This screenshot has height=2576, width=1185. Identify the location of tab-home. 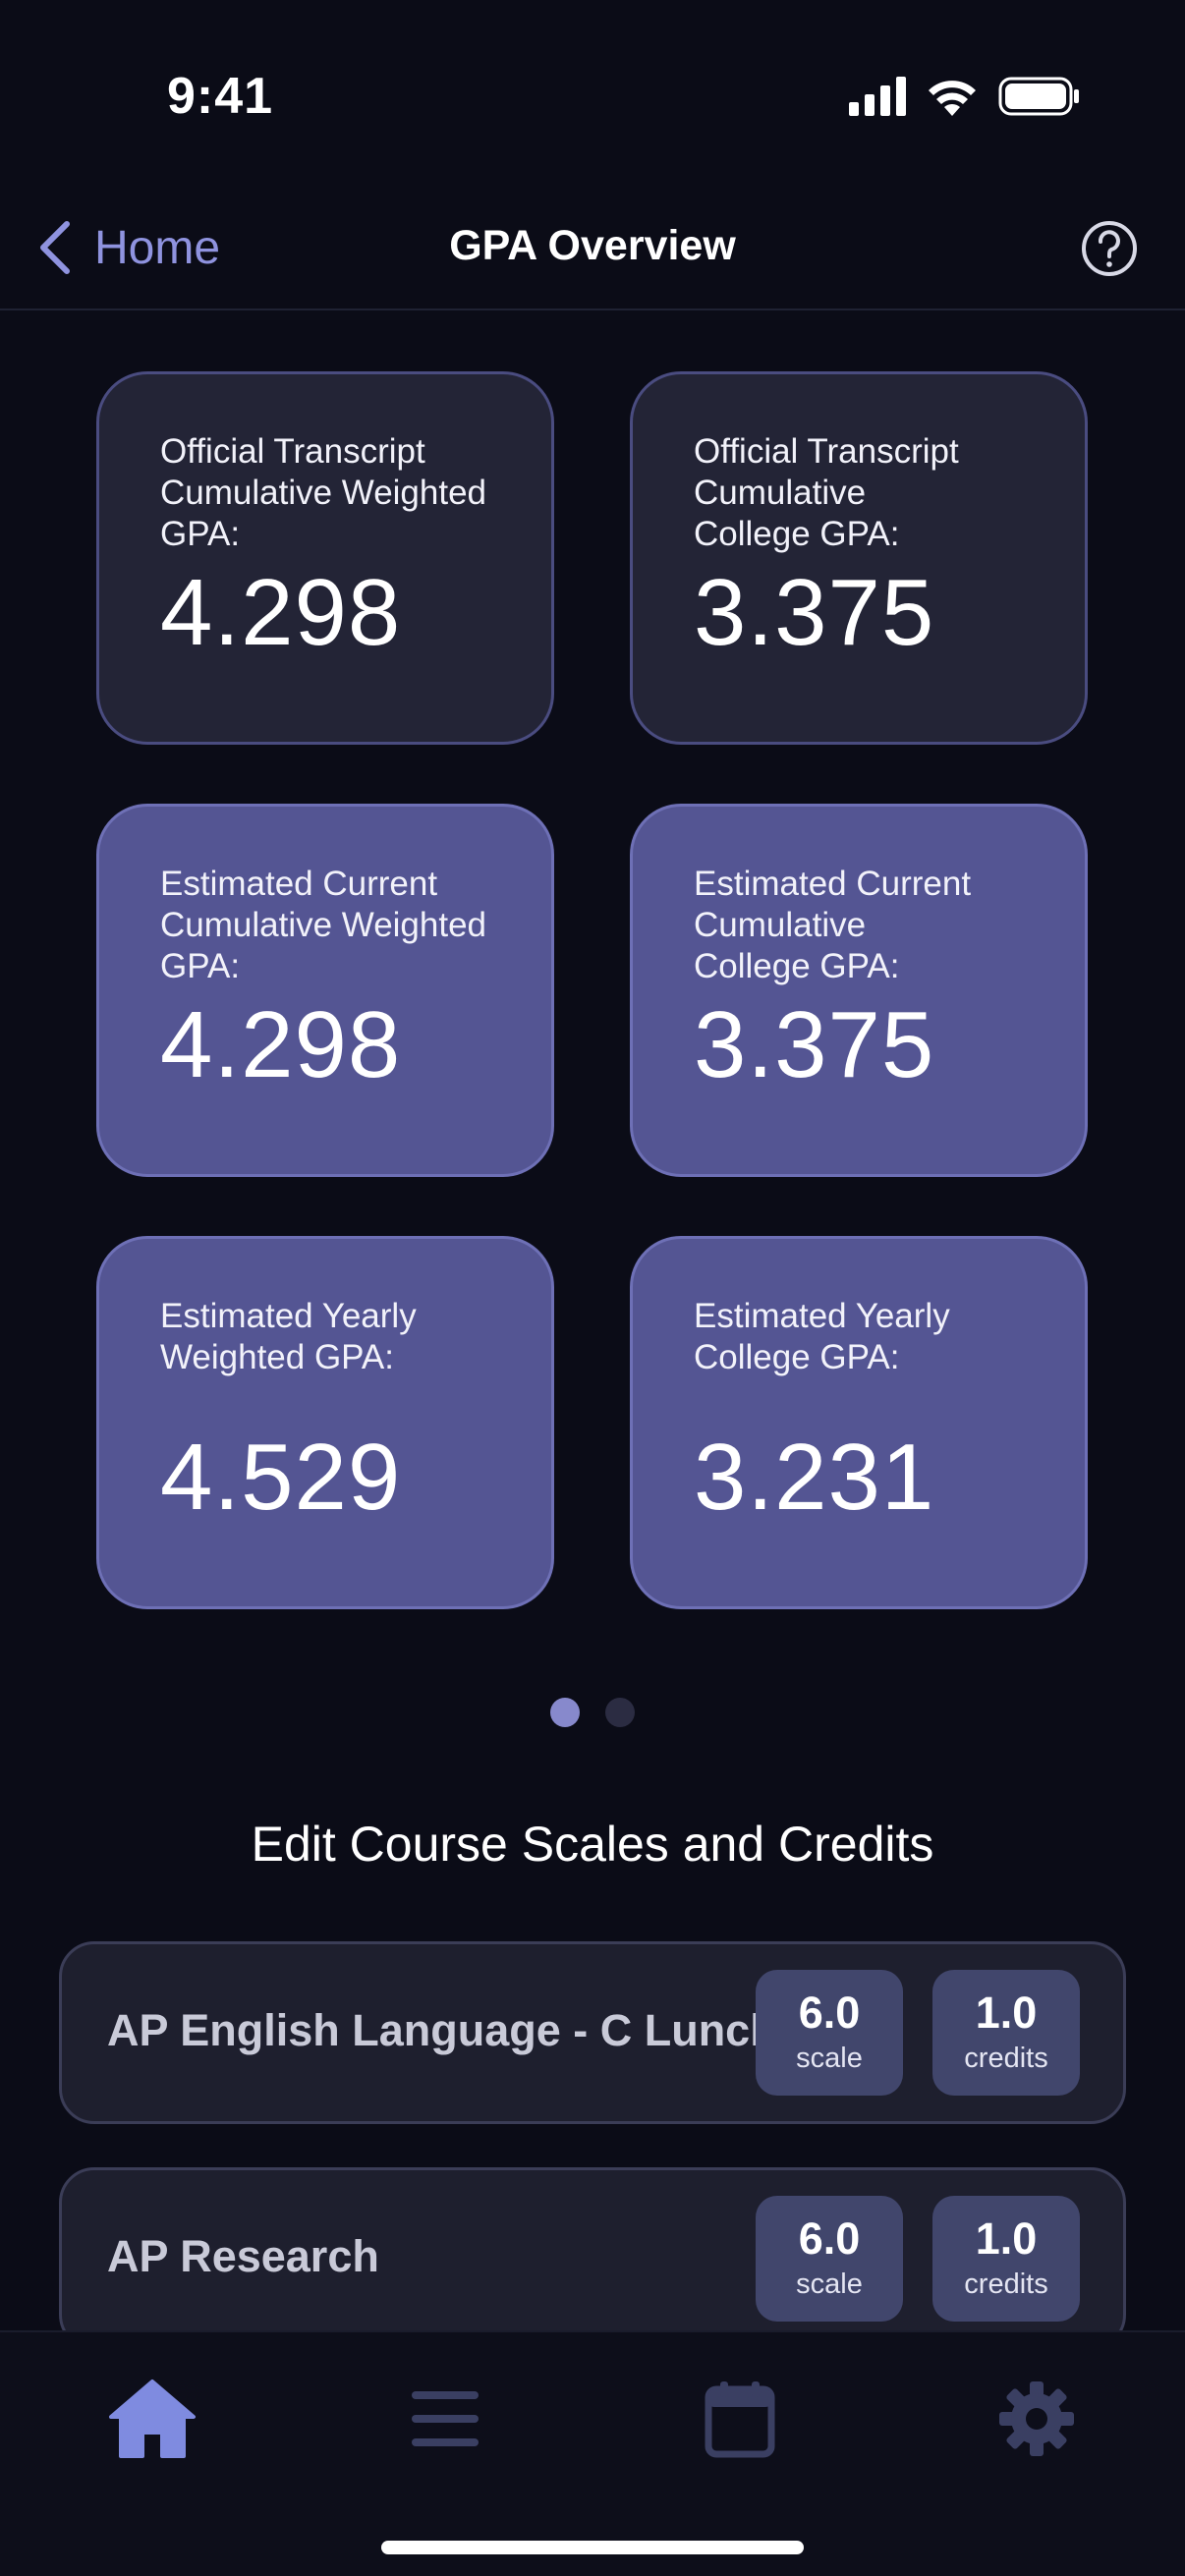
(152, 2419).